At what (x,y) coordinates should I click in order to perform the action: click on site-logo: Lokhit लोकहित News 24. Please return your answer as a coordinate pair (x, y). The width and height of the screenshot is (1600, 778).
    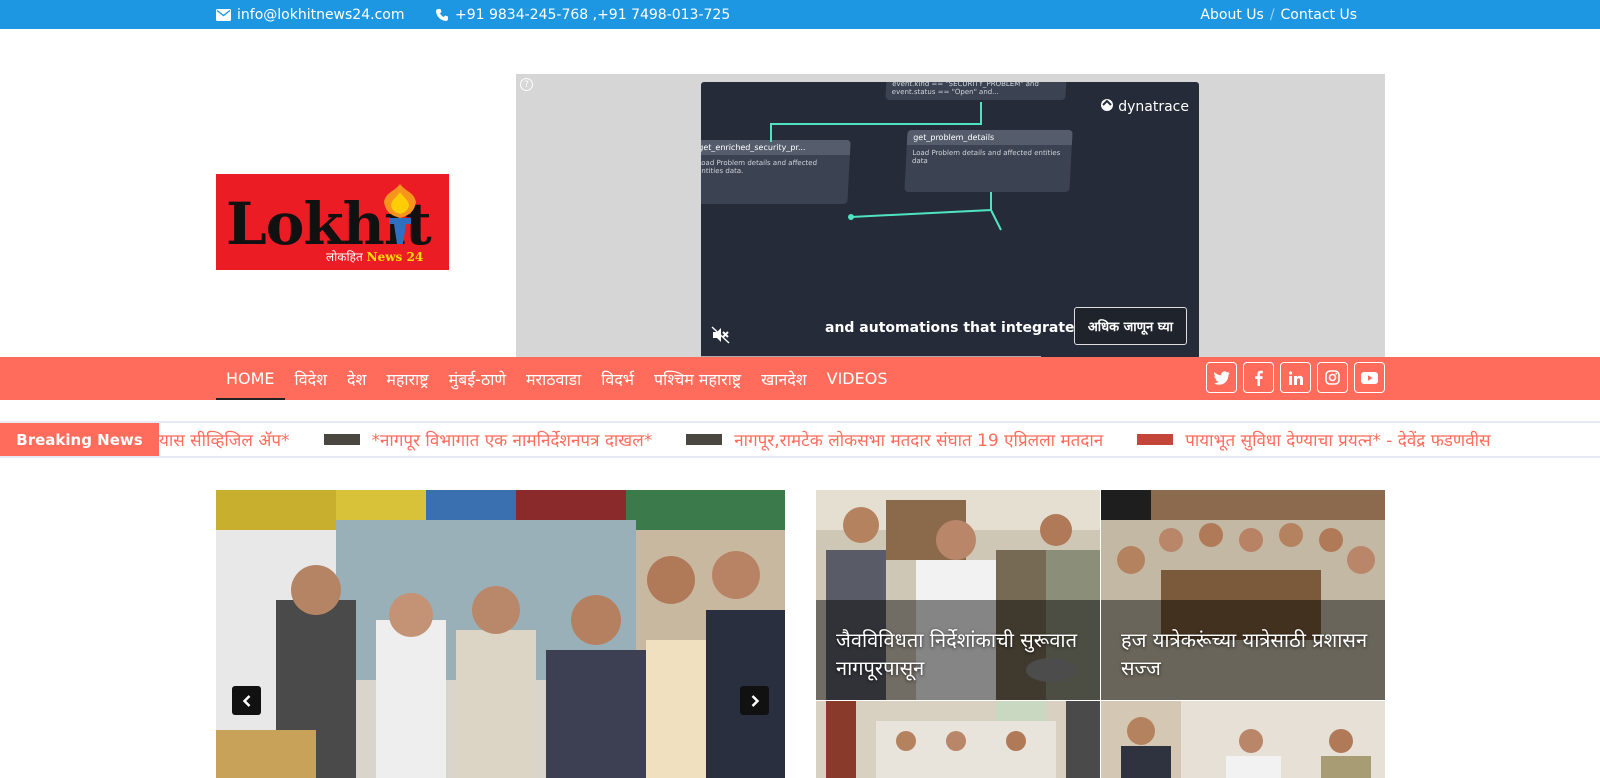
    Looking at the image, I should click on (332, 222).